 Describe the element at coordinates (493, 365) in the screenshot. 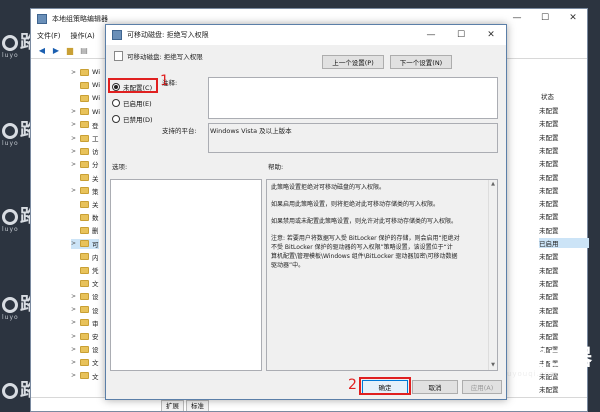

I see `scroll-down-icon: ▼` at that location.